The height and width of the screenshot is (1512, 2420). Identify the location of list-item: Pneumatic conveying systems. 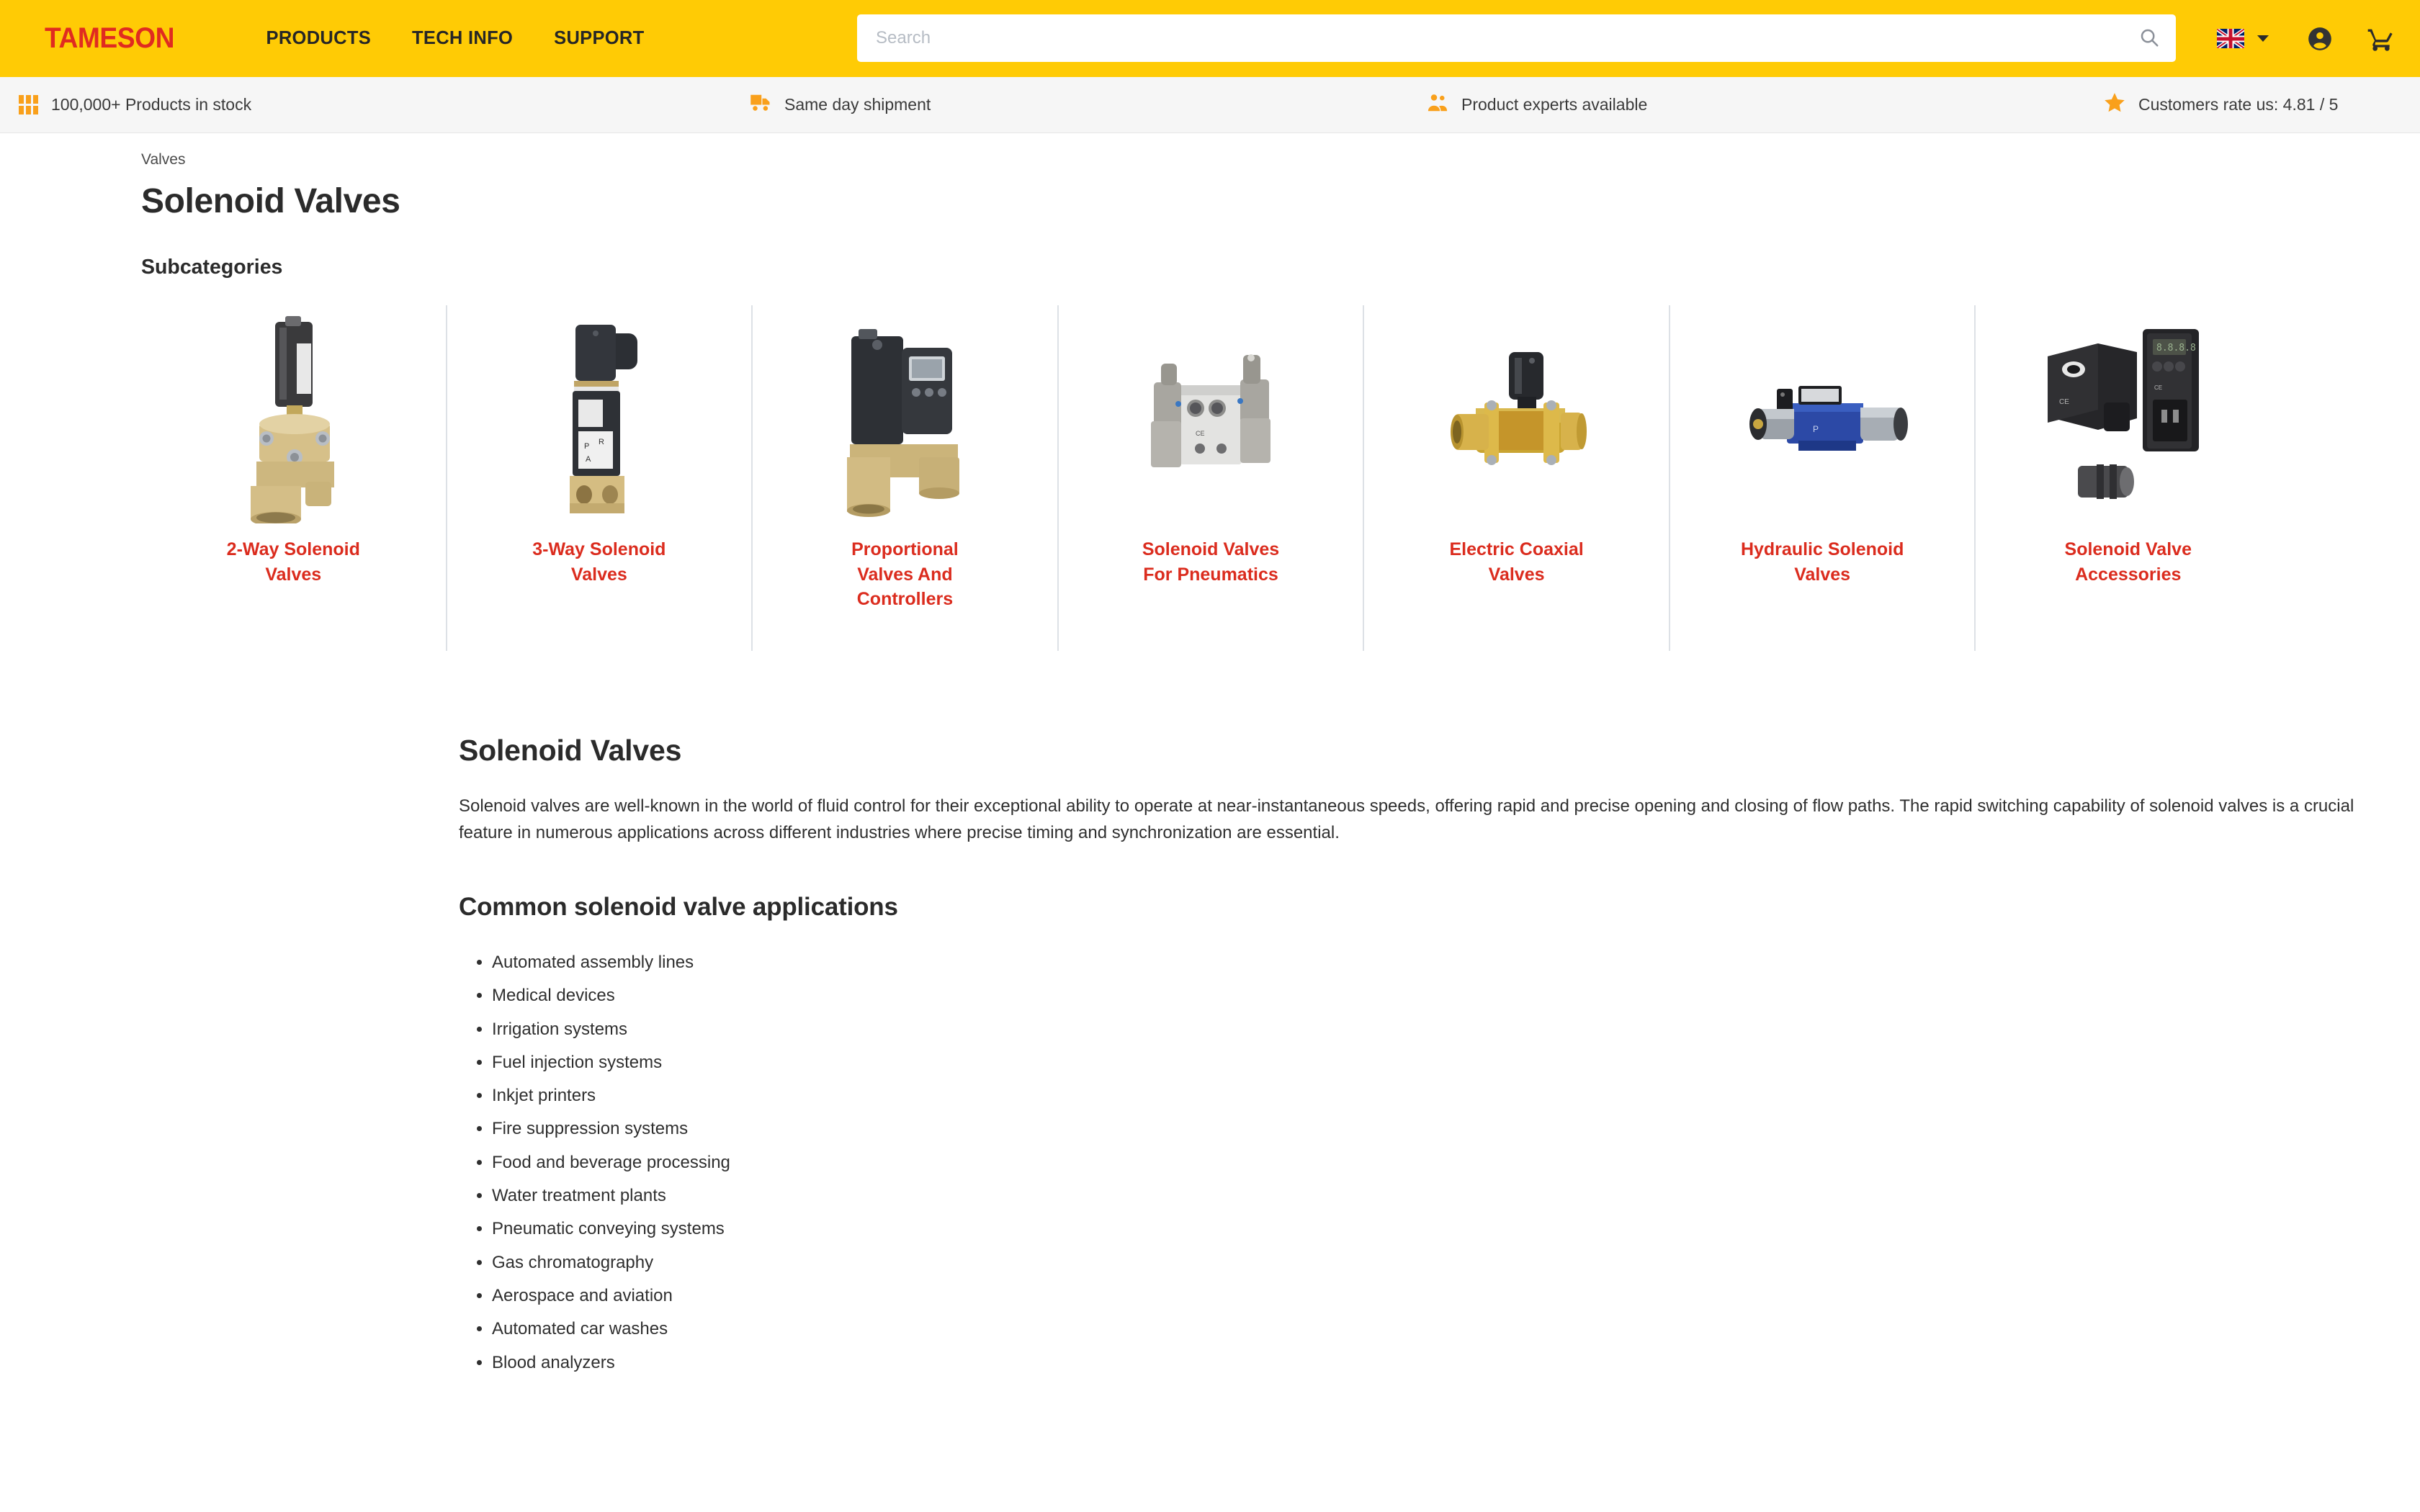
(1433, 1229).